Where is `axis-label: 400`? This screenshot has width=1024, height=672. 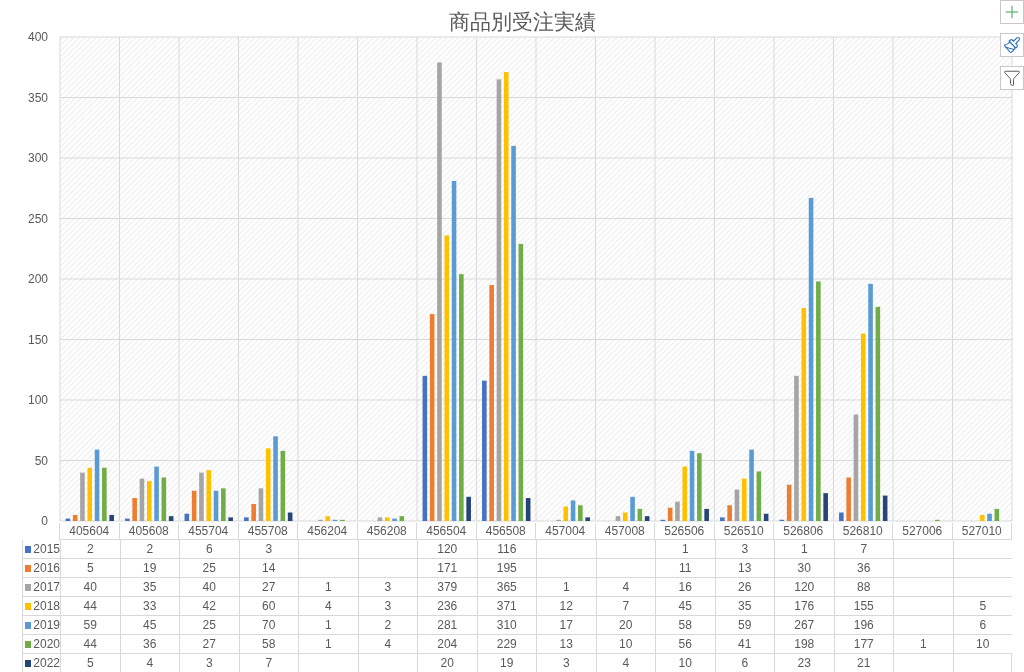
axis-label: 400 is located at coordinates (37, 37).